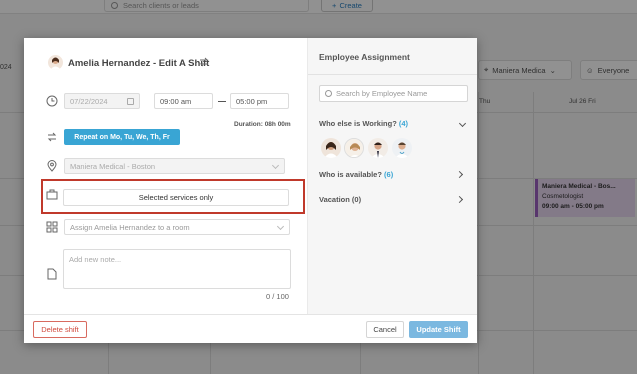 This screenshot has width=637, height=374. I want to click on working-count: (4), so click(403, 123).